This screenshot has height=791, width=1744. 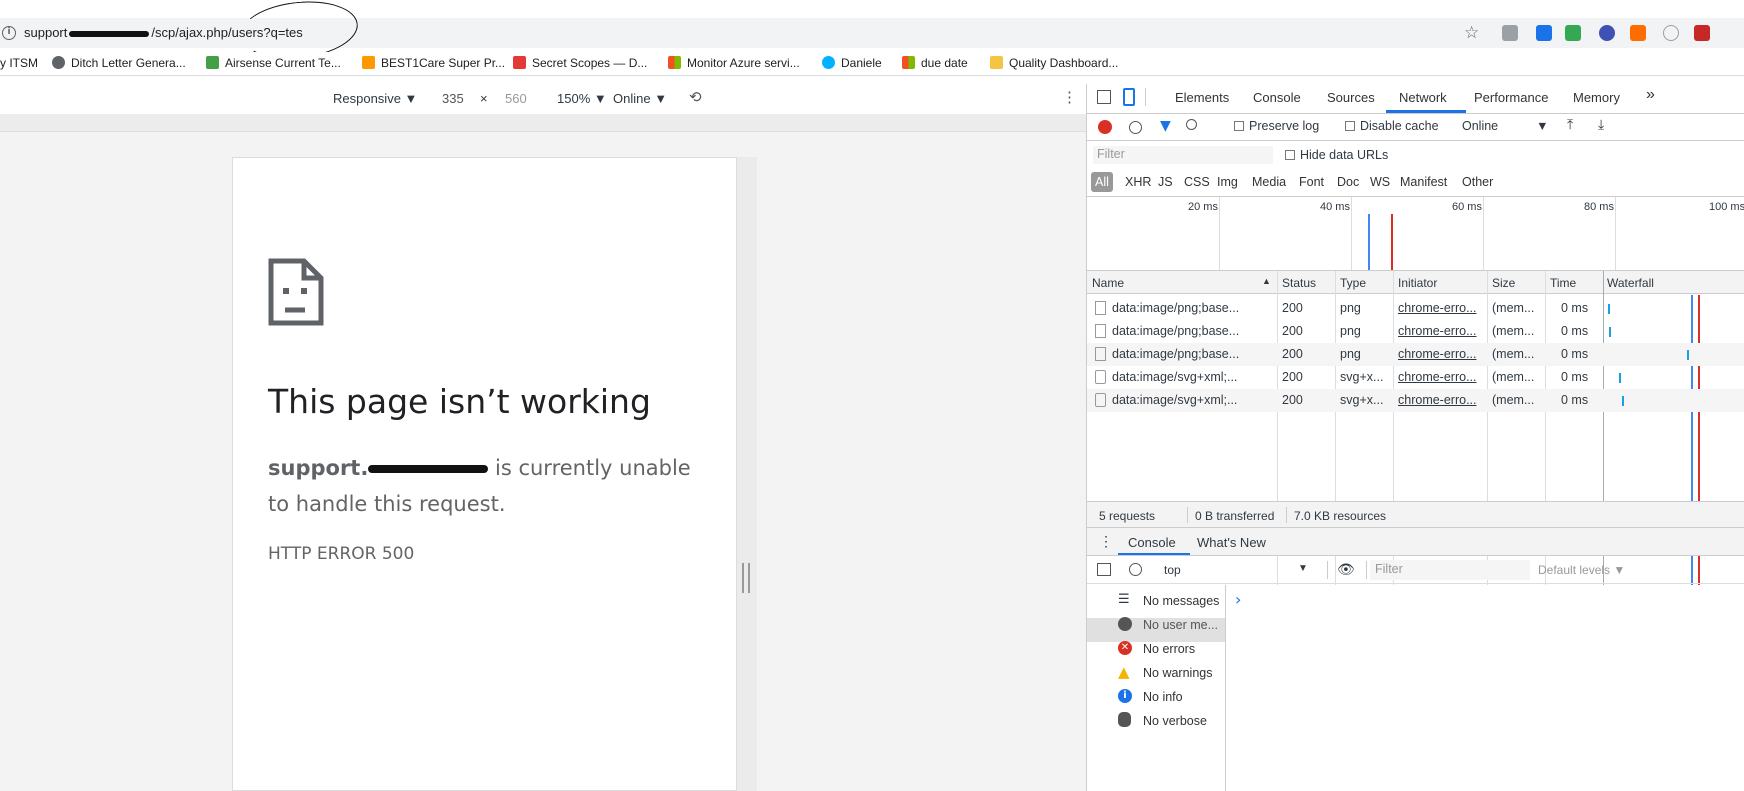 I want to click on filter-img: Img, so click(x=1227, y=182).